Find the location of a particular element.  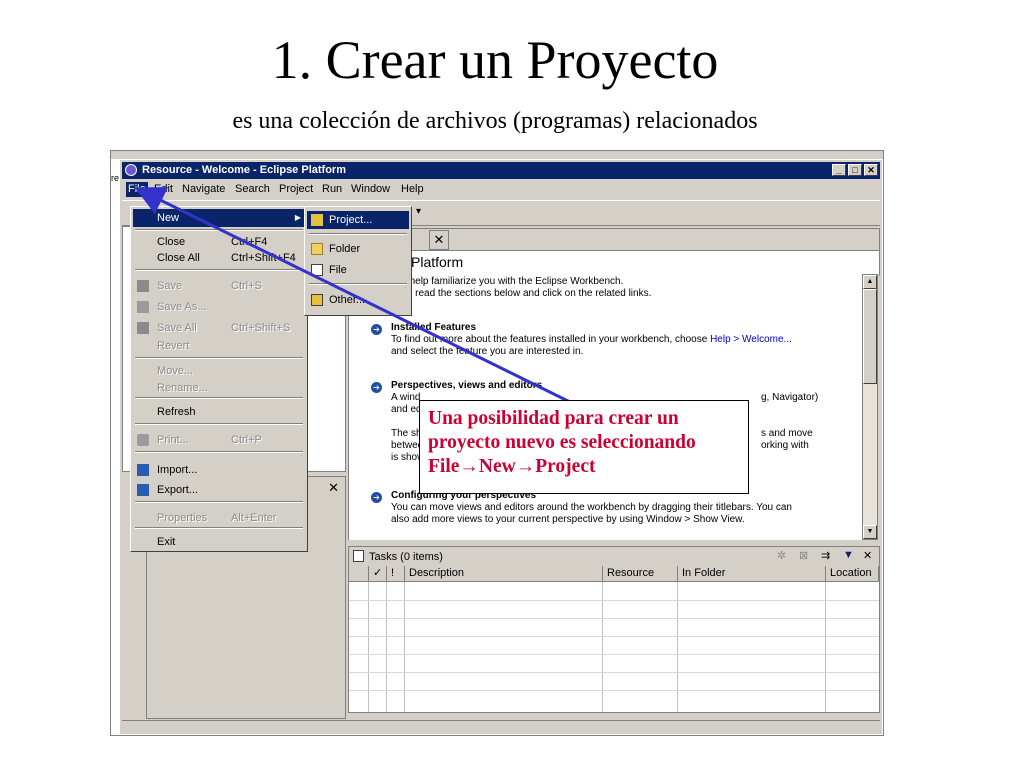

print-icon is located at coordinates (143, 440).